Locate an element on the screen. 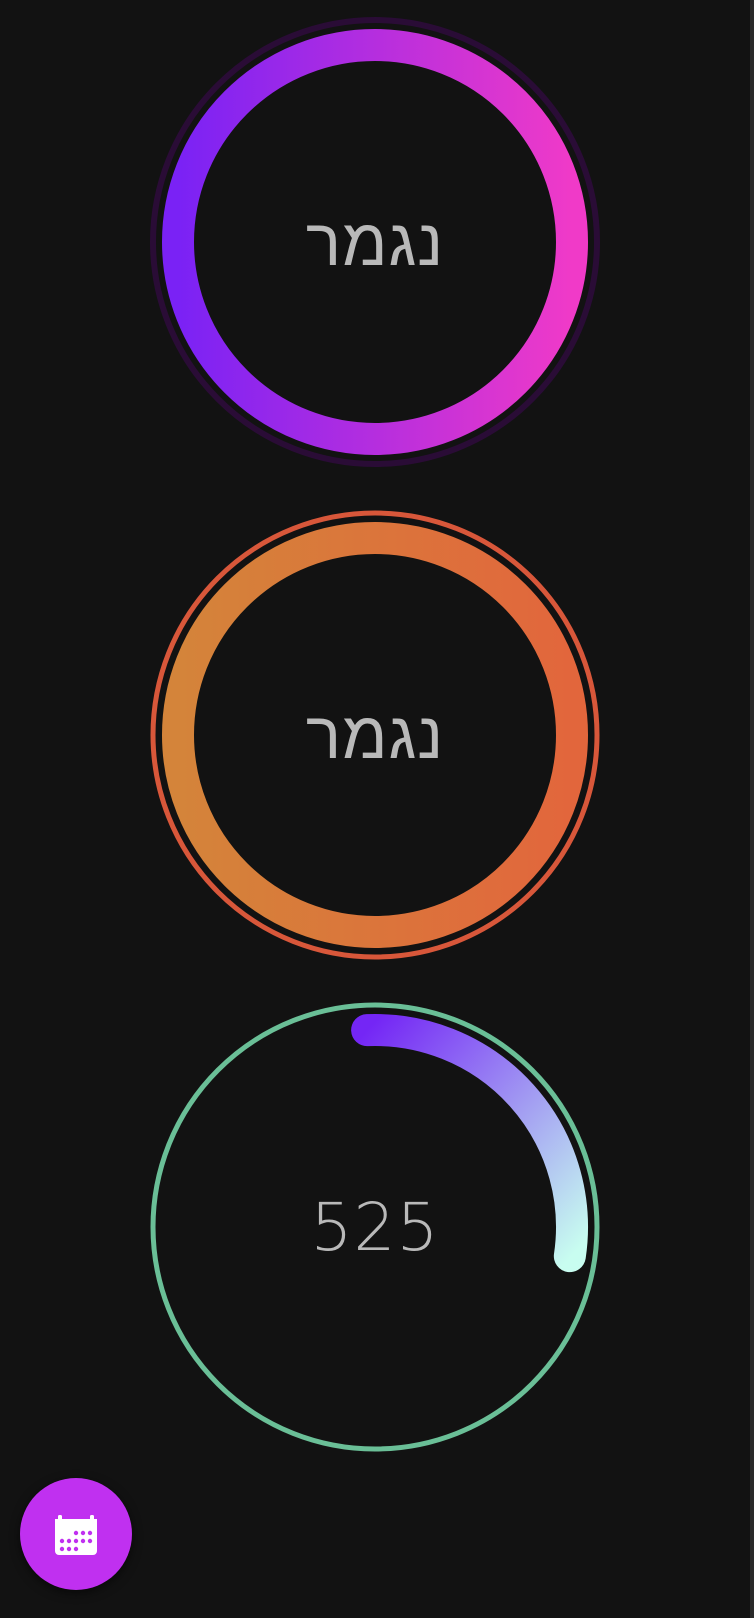 The height and width of the screenshot is (1618, 754). ring-1-label: נגמר is located at coordinates (375, 242).